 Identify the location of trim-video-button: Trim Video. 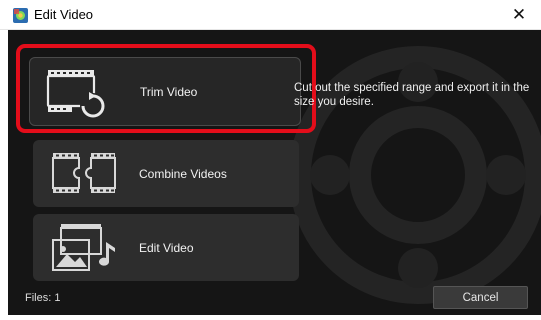
(165, 91).